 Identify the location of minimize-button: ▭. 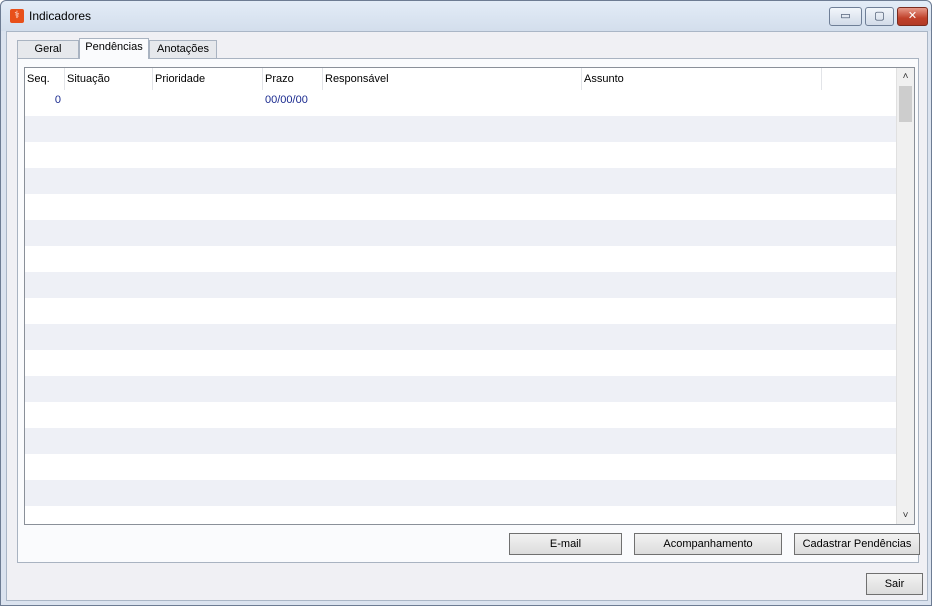
(845, 16).